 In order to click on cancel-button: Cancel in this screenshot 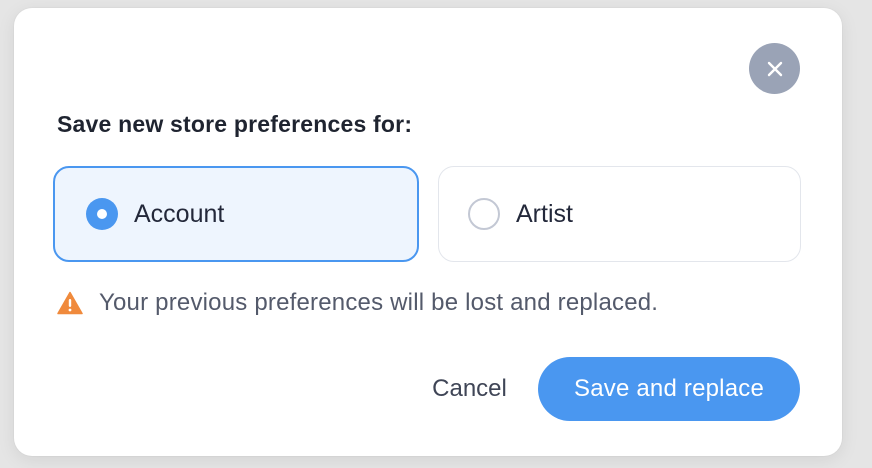, I will do `click(469, 389)`.